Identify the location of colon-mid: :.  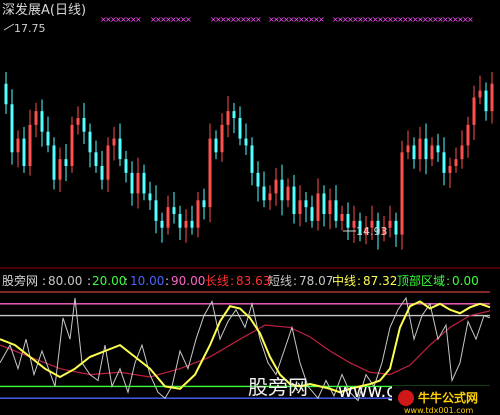
(359, 281).